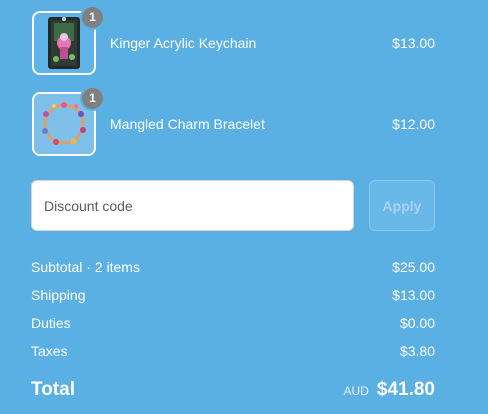 The image size is (488, 414). Describe the element at coordinates (405, 389) in the screenshot. I see `total-amount: $41.80` at that location.